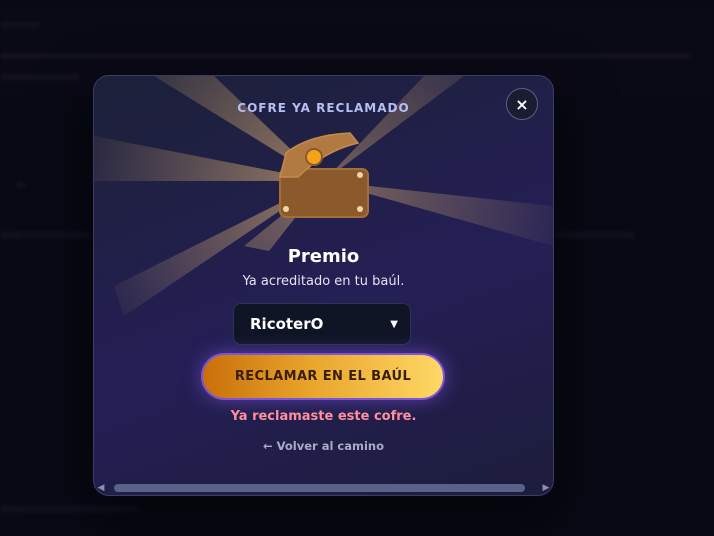 Image resolution: width=714 pixels, height=536 pixels. I want to click on scrollbar-thumb, so click(319, 488).